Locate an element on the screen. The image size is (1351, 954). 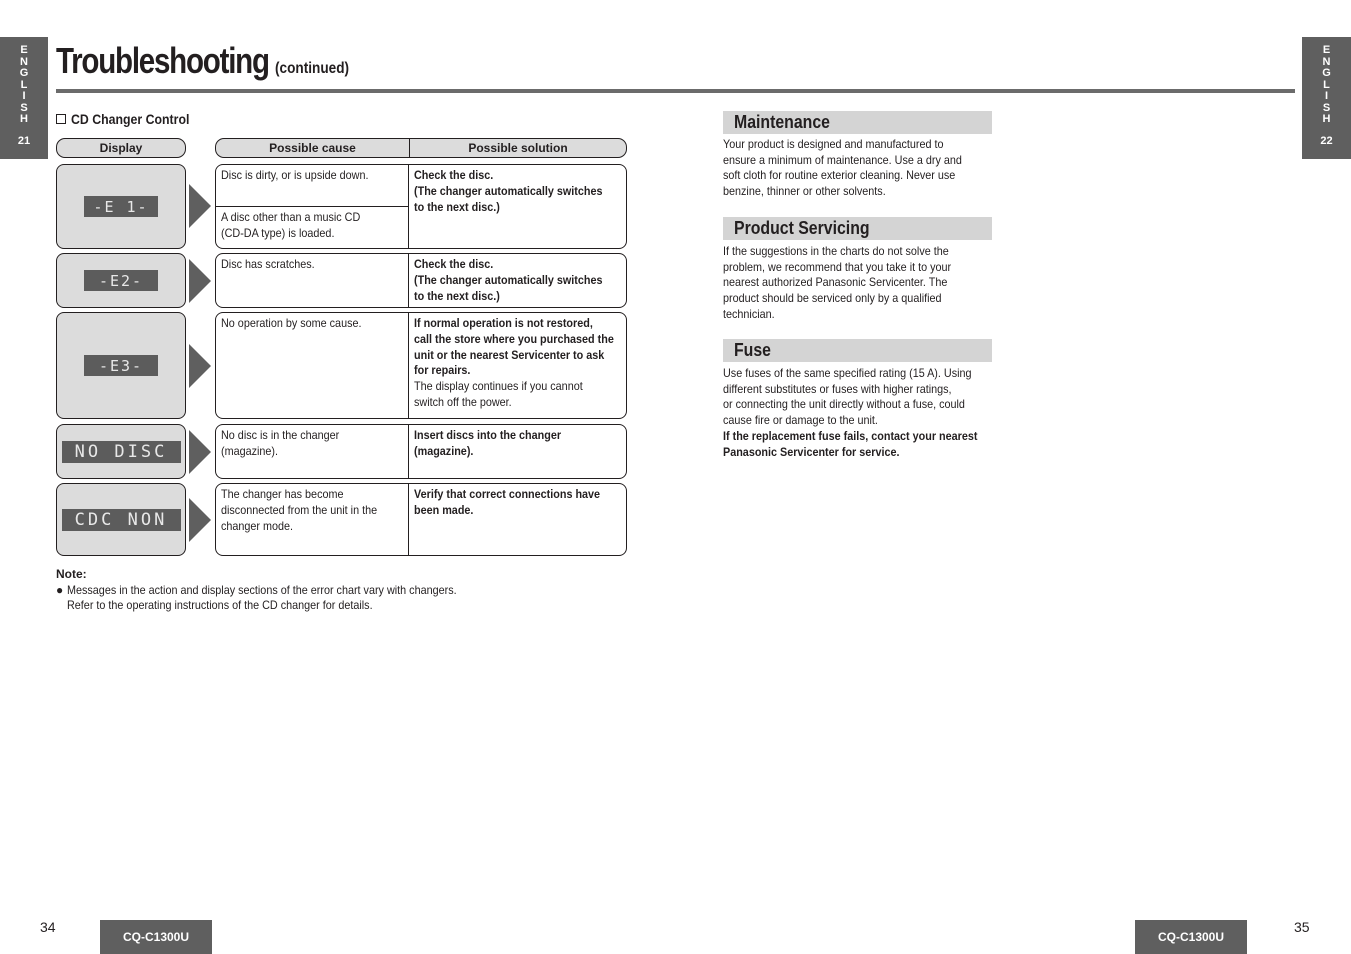
display-panel: -E3- is located at coordinates (121, 365).